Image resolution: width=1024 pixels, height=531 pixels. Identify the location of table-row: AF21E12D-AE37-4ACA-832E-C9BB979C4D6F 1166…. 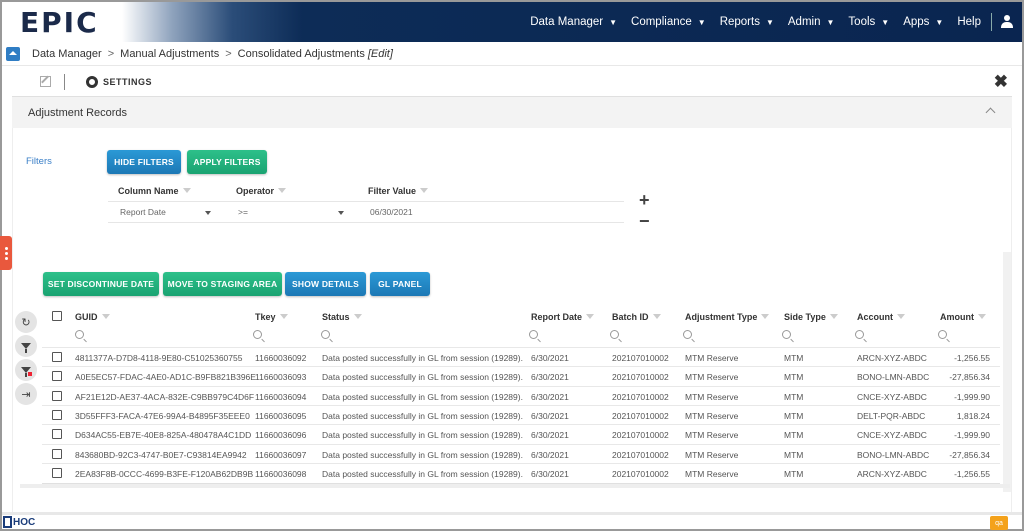
(521, 395).